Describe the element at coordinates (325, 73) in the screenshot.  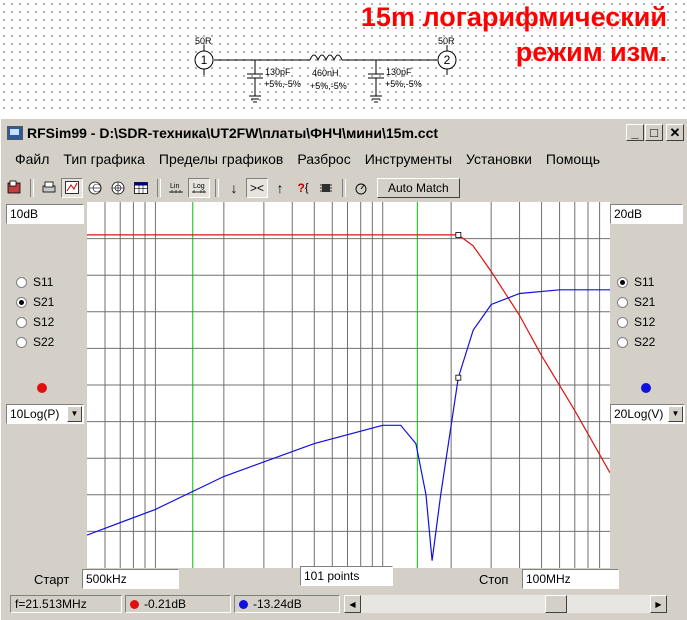
I see `inductor-value: 460nH` at that location.